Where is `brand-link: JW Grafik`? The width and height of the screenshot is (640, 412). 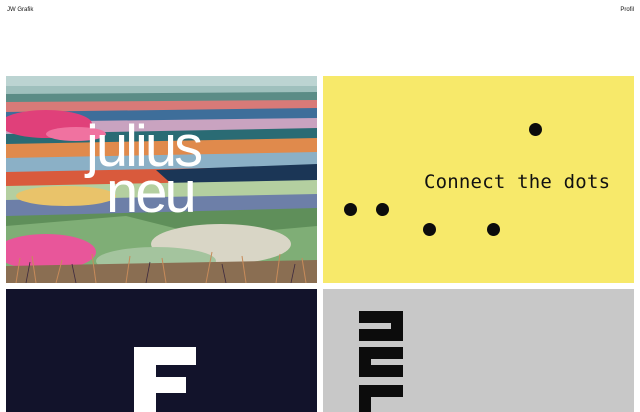 brand-link: JW Grafik is located at coordinates (20, 10).